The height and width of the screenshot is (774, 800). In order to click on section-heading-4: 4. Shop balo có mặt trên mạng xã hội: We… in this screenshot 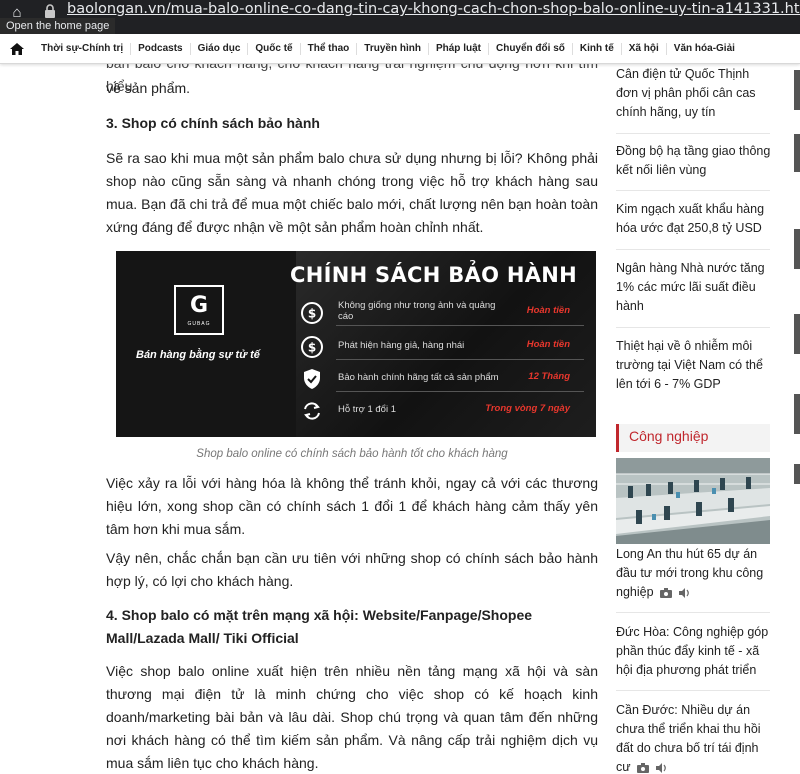, I will do `click(319, 626)`.